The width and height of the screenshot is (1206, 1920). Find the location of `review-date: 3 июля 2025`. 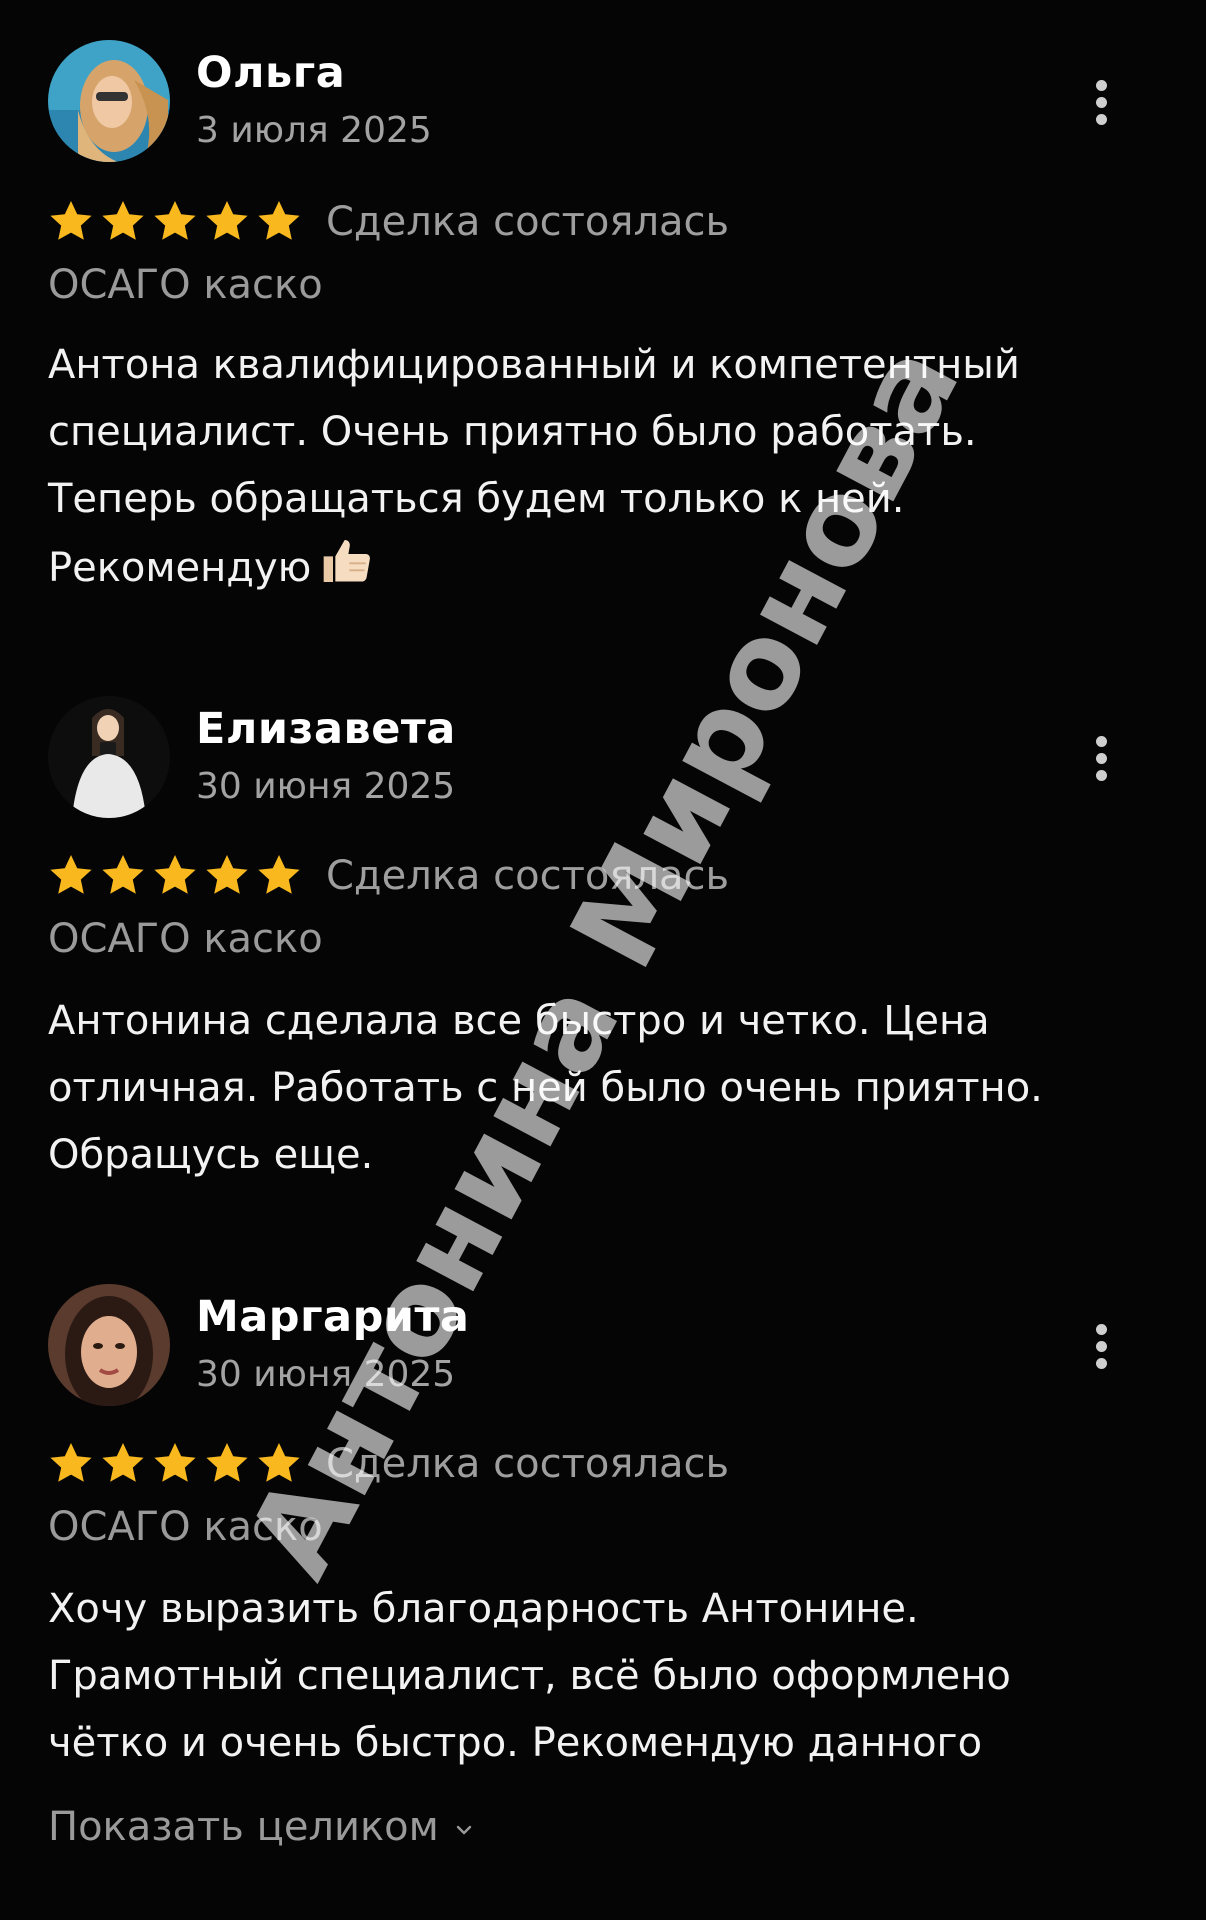

review-date: 3 июля 2025 is located at coordinates (314, 130).